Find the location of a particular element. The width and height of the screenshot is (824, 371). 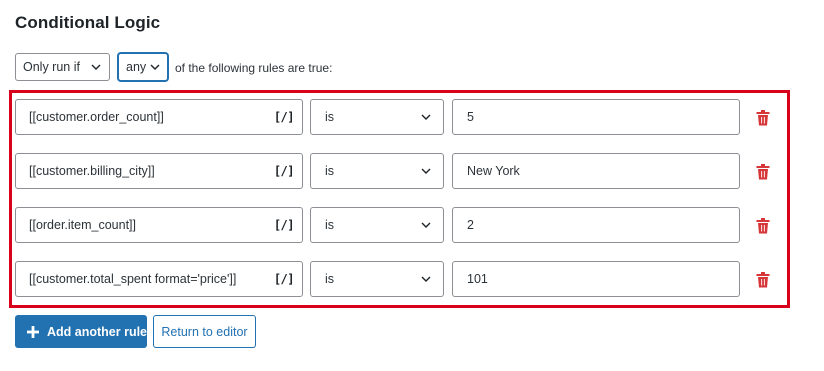

rule-field-input: [[customer.billing_city]] [/] is located at coordinates (159, 171).